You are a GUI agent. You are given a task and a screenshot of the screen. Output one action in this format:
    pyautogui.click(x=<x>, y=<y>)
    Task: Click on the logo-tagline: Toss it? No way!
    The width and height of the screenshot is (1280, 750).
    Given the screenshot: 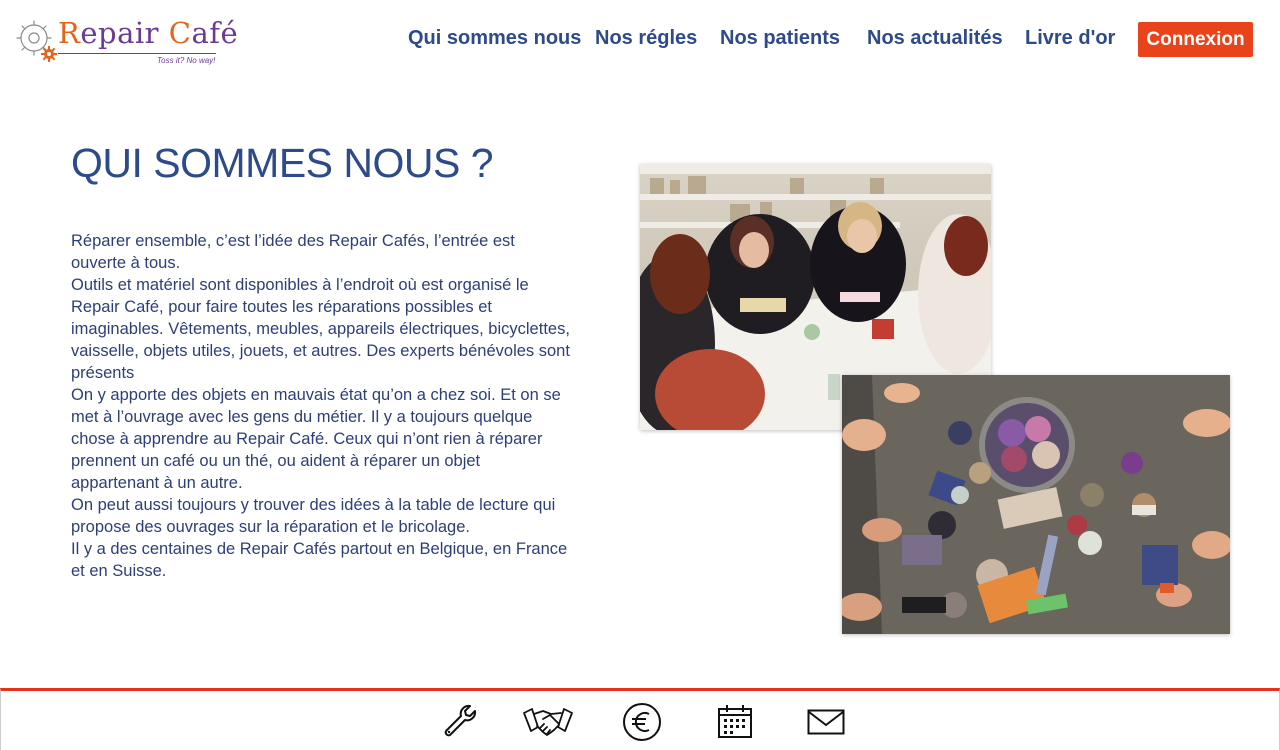 What is the action you would take?
    pyautogui.click(x=186, y=60)
    